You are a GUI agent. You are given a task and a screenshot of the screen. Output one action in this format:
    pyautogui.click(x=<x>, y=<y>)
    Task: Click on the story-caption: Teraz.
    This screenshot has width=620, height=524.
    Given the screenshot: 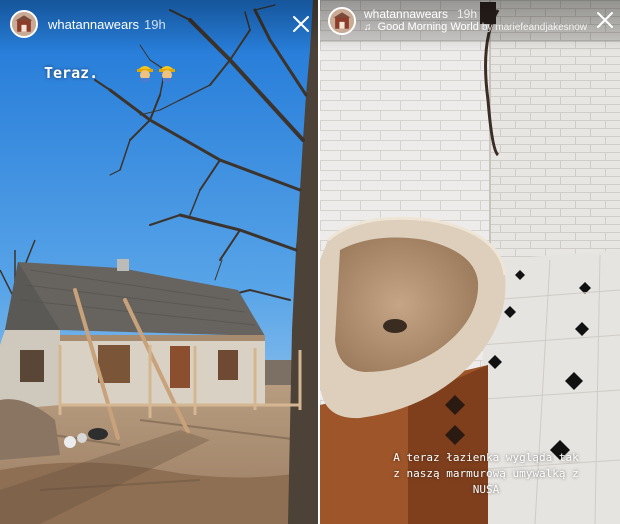 What is the action you would take?
    pyautogui.click(x=71, y=73)
    